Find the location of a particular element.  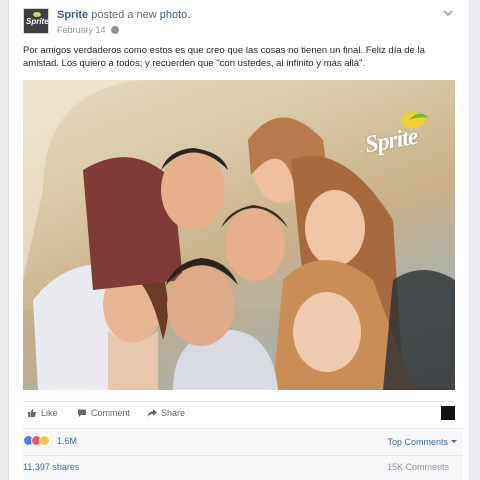

shares-count: 11,397 shares is located at coordinates (51, 467).